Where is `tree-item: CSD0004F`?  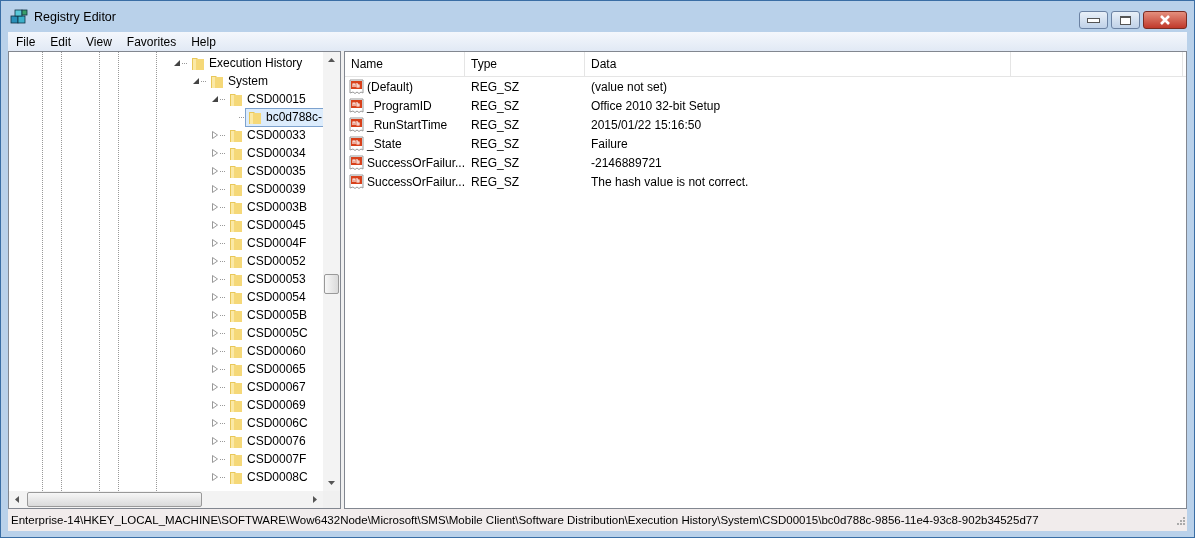
tree-item: CSD0004F is located at coordinates (268, 243).